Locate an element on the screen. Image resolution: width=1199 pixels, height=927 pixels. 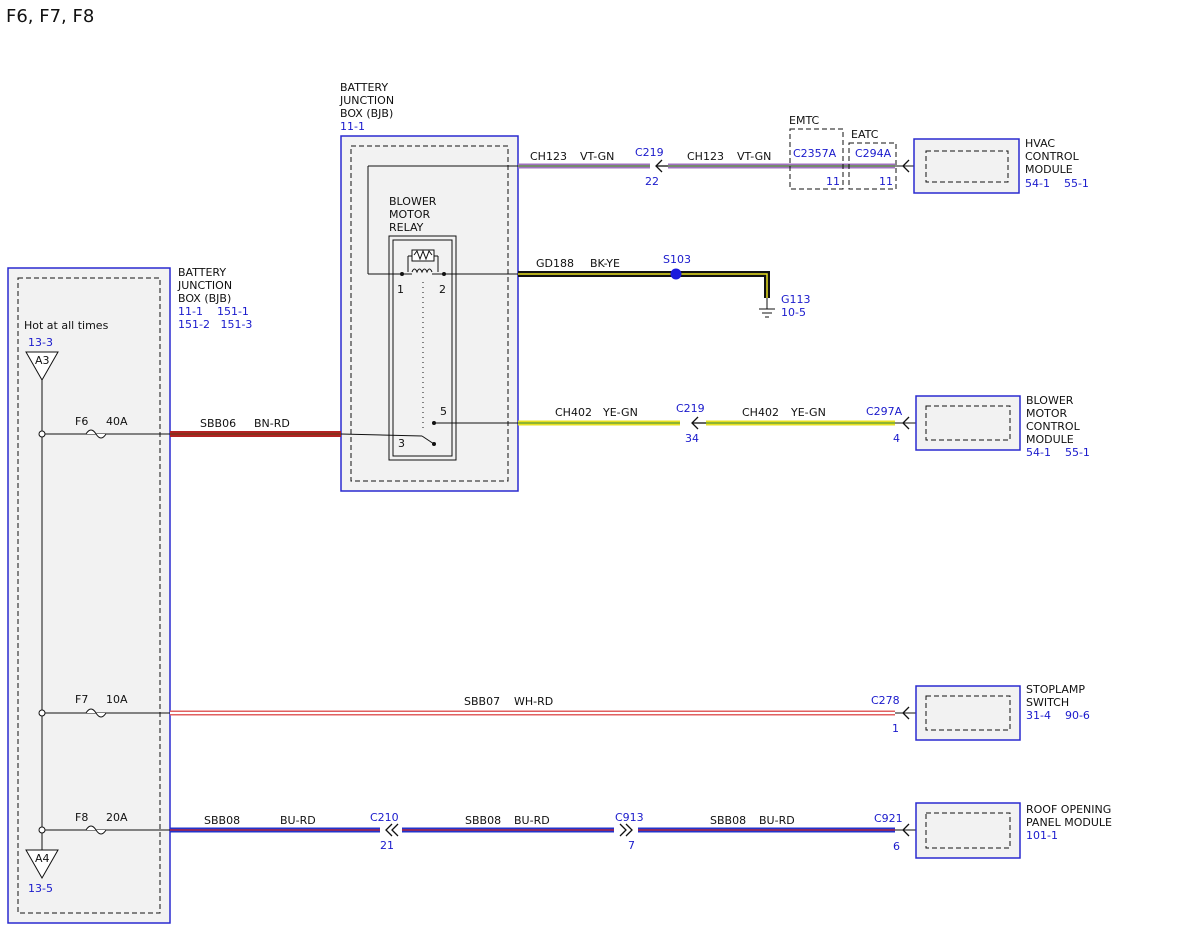
hvac-refs: 54-1 55-1 is located at coordinates (1057, 183).